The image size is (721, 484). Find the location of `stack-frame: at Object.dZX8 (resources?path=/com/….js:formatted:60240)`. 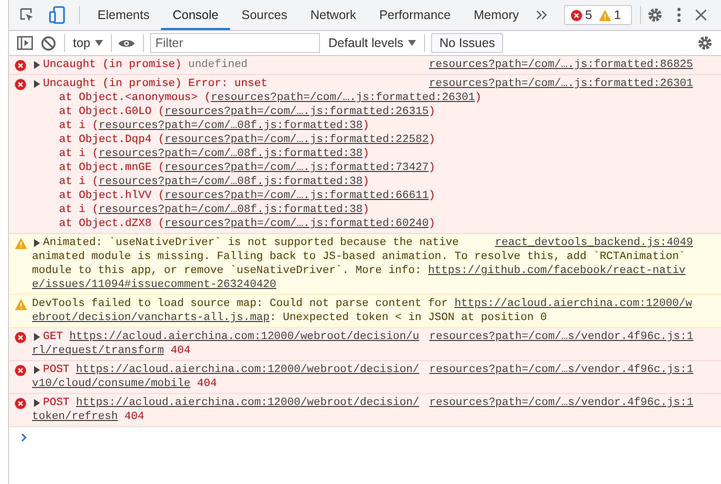

stack-frame: at Object.dZX8 (resources?path=/com/….js:formatted:60240) is located at coordinates (247, 224).